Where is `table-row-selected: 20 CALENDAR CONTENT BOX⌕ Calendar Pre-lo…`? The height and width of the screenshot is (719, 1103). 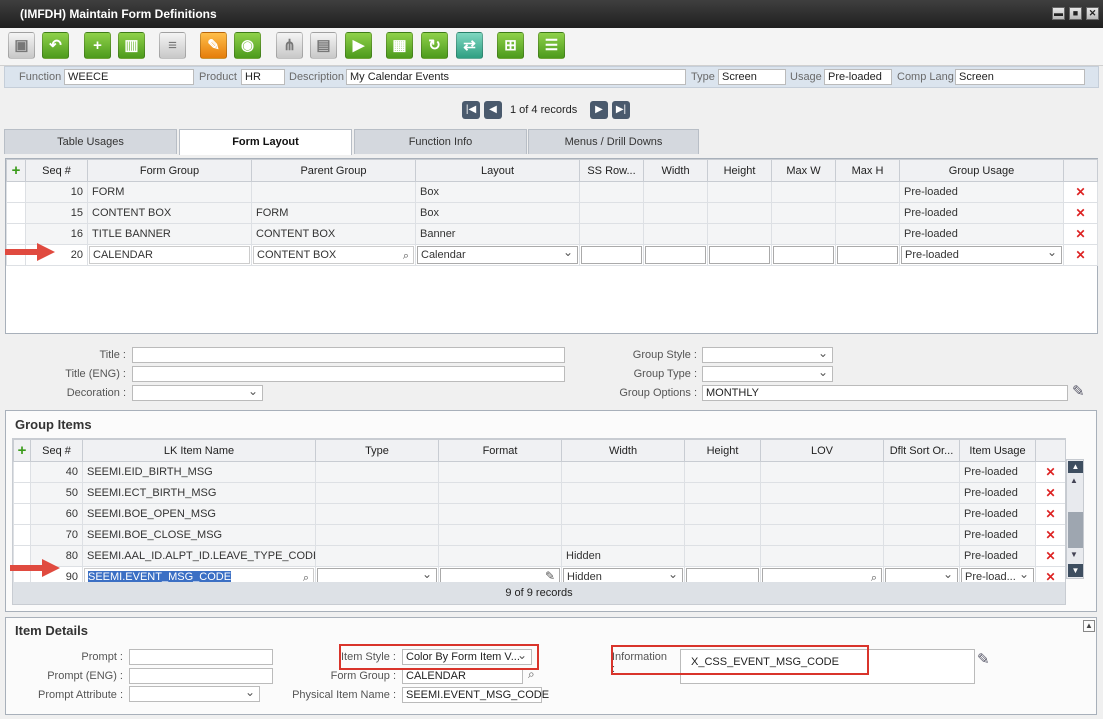 table-row-selected: 20 CALENDAR CONTENT BOX⌕ Calendar Pre-lo… is located at coordinates (552, 255).